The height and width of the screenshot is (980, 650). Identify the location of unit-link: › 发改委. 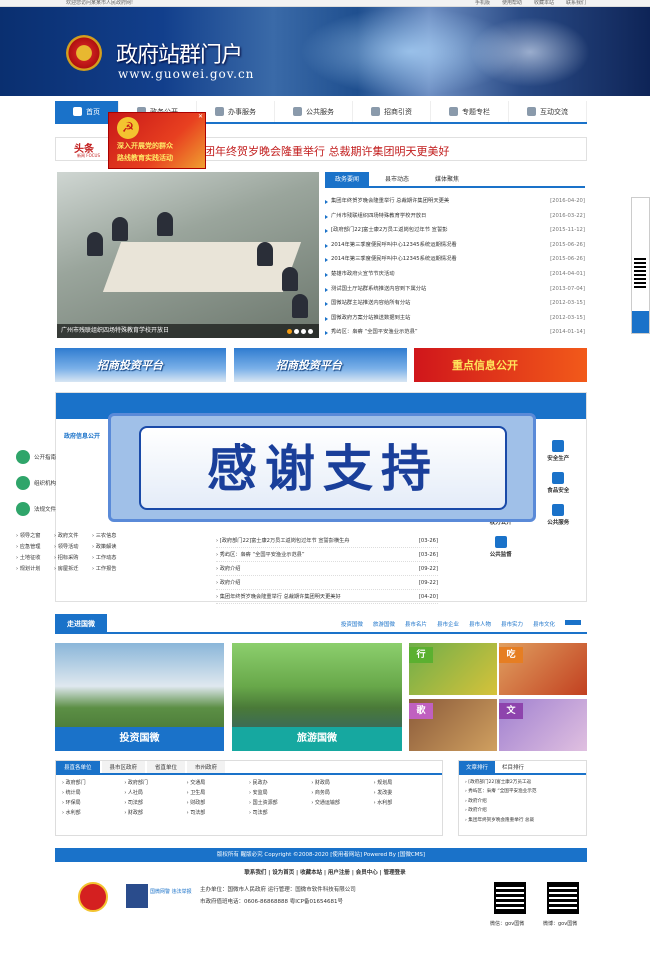
(405, 792).